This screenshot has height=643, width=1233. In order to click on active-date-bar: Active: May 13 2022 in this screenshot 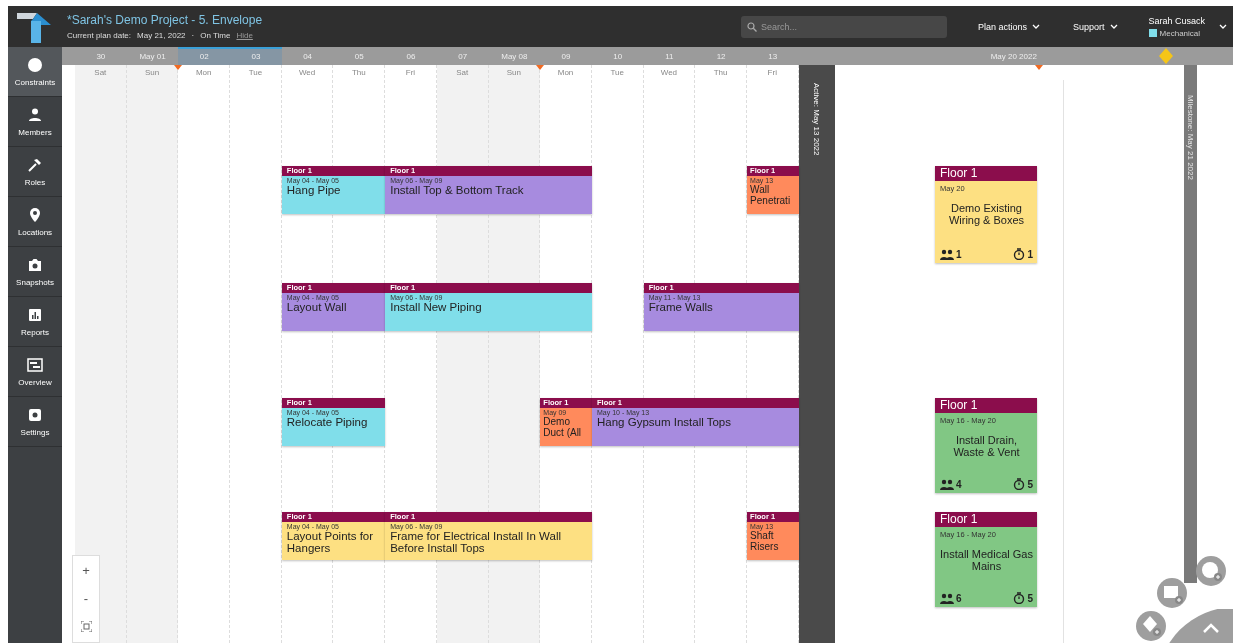, I will do `click(816, 354)`.